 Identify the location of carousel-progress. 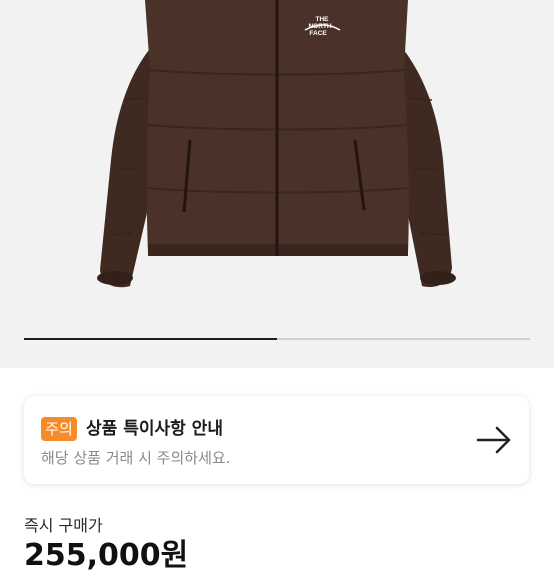
(277, 339).